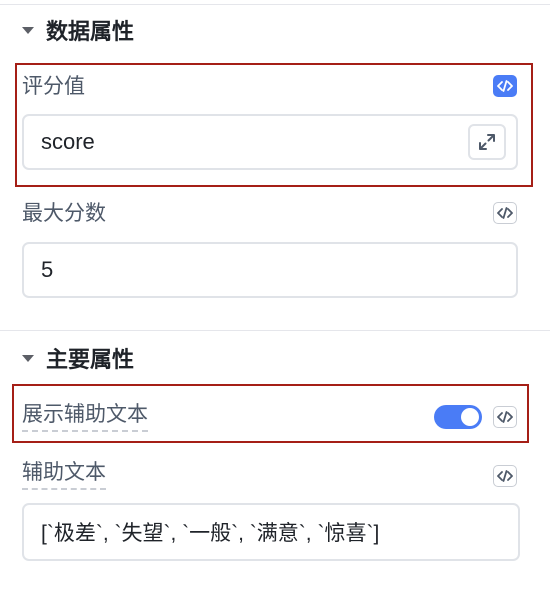  What do you see at coordinates (90, 360) in the screenshot?
I see `main-section-title: 主要属性` at bounding box center [90, 360].